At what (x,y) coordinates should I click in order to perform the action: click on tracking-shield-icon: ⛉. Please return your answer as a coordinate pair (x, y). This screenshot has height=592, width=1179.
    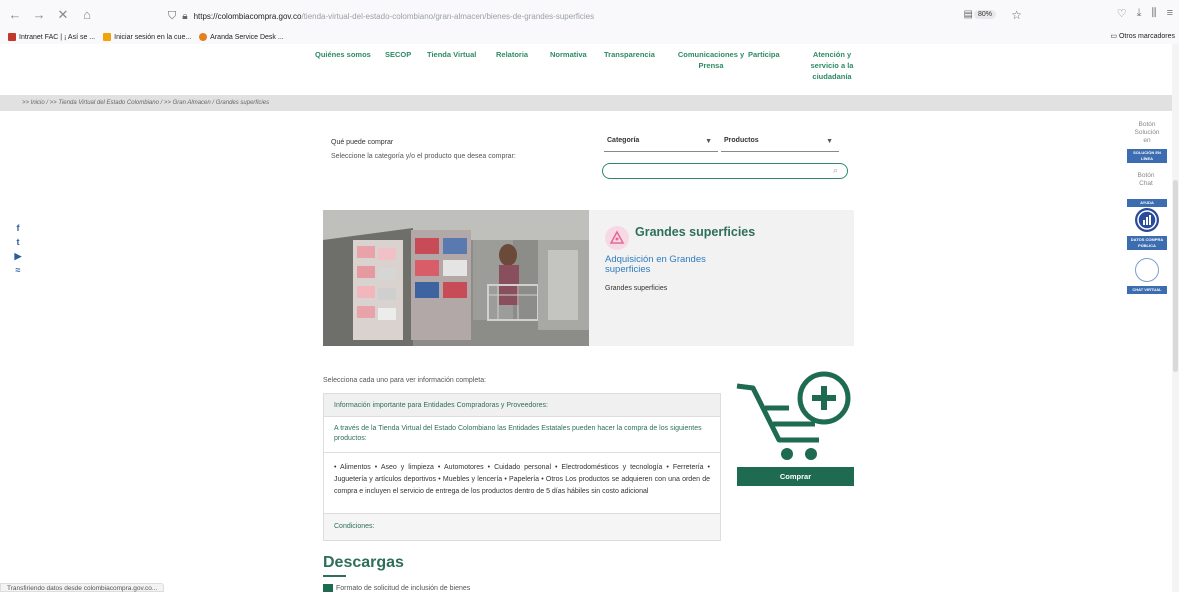
    Looking at the image, I should click on (172, 16).